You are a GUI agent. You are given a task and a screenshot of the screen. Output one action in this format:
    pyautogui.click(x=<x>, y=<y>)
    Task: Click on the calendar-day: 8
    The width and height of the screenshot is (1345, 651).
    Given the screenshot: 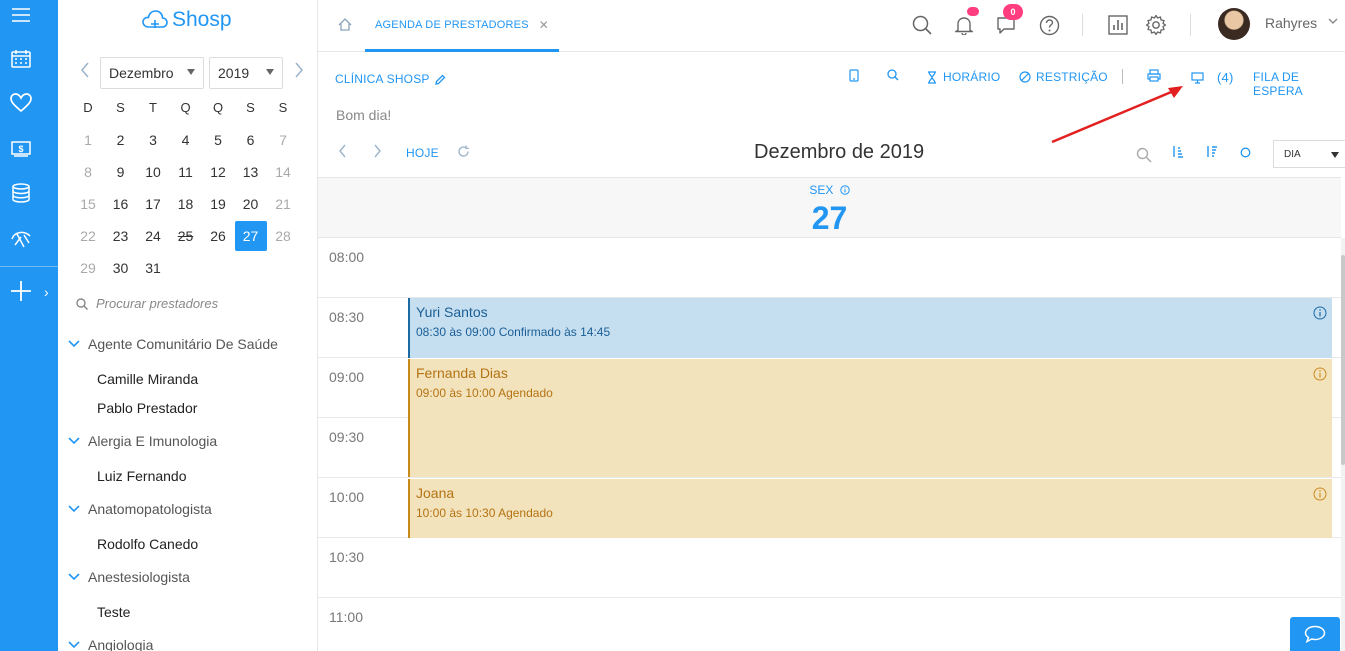 What is the action you would take?
    pyautogui.click(x=88, y=172)
    